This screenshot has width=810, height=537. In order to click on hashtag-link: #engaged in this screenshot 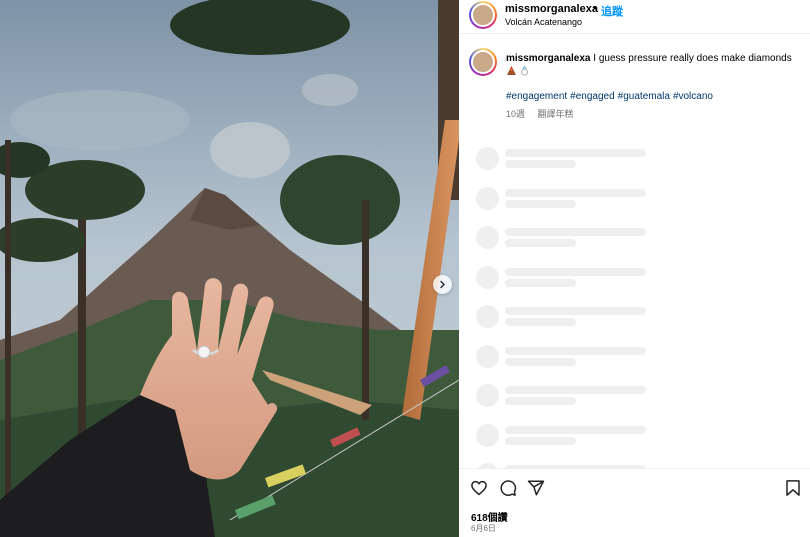, I will do `click(592, 96)`.